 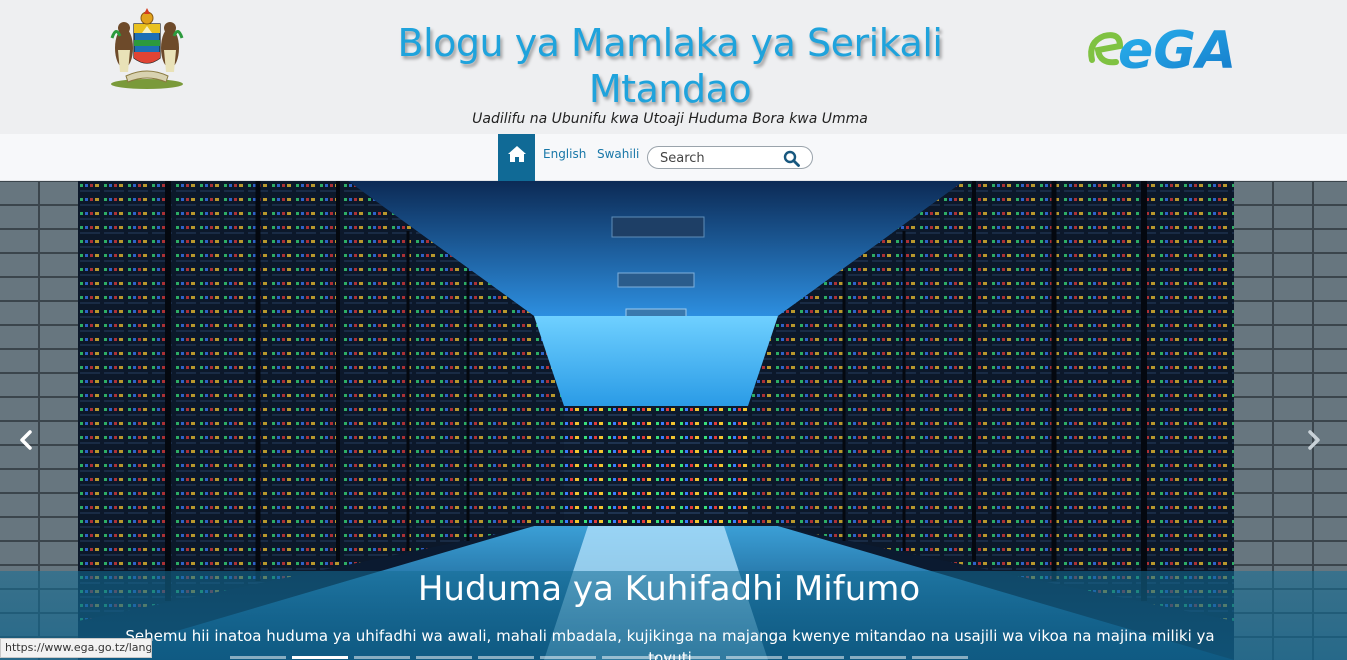 I want to click on language-english-link: English, so click(x=564, y=154).